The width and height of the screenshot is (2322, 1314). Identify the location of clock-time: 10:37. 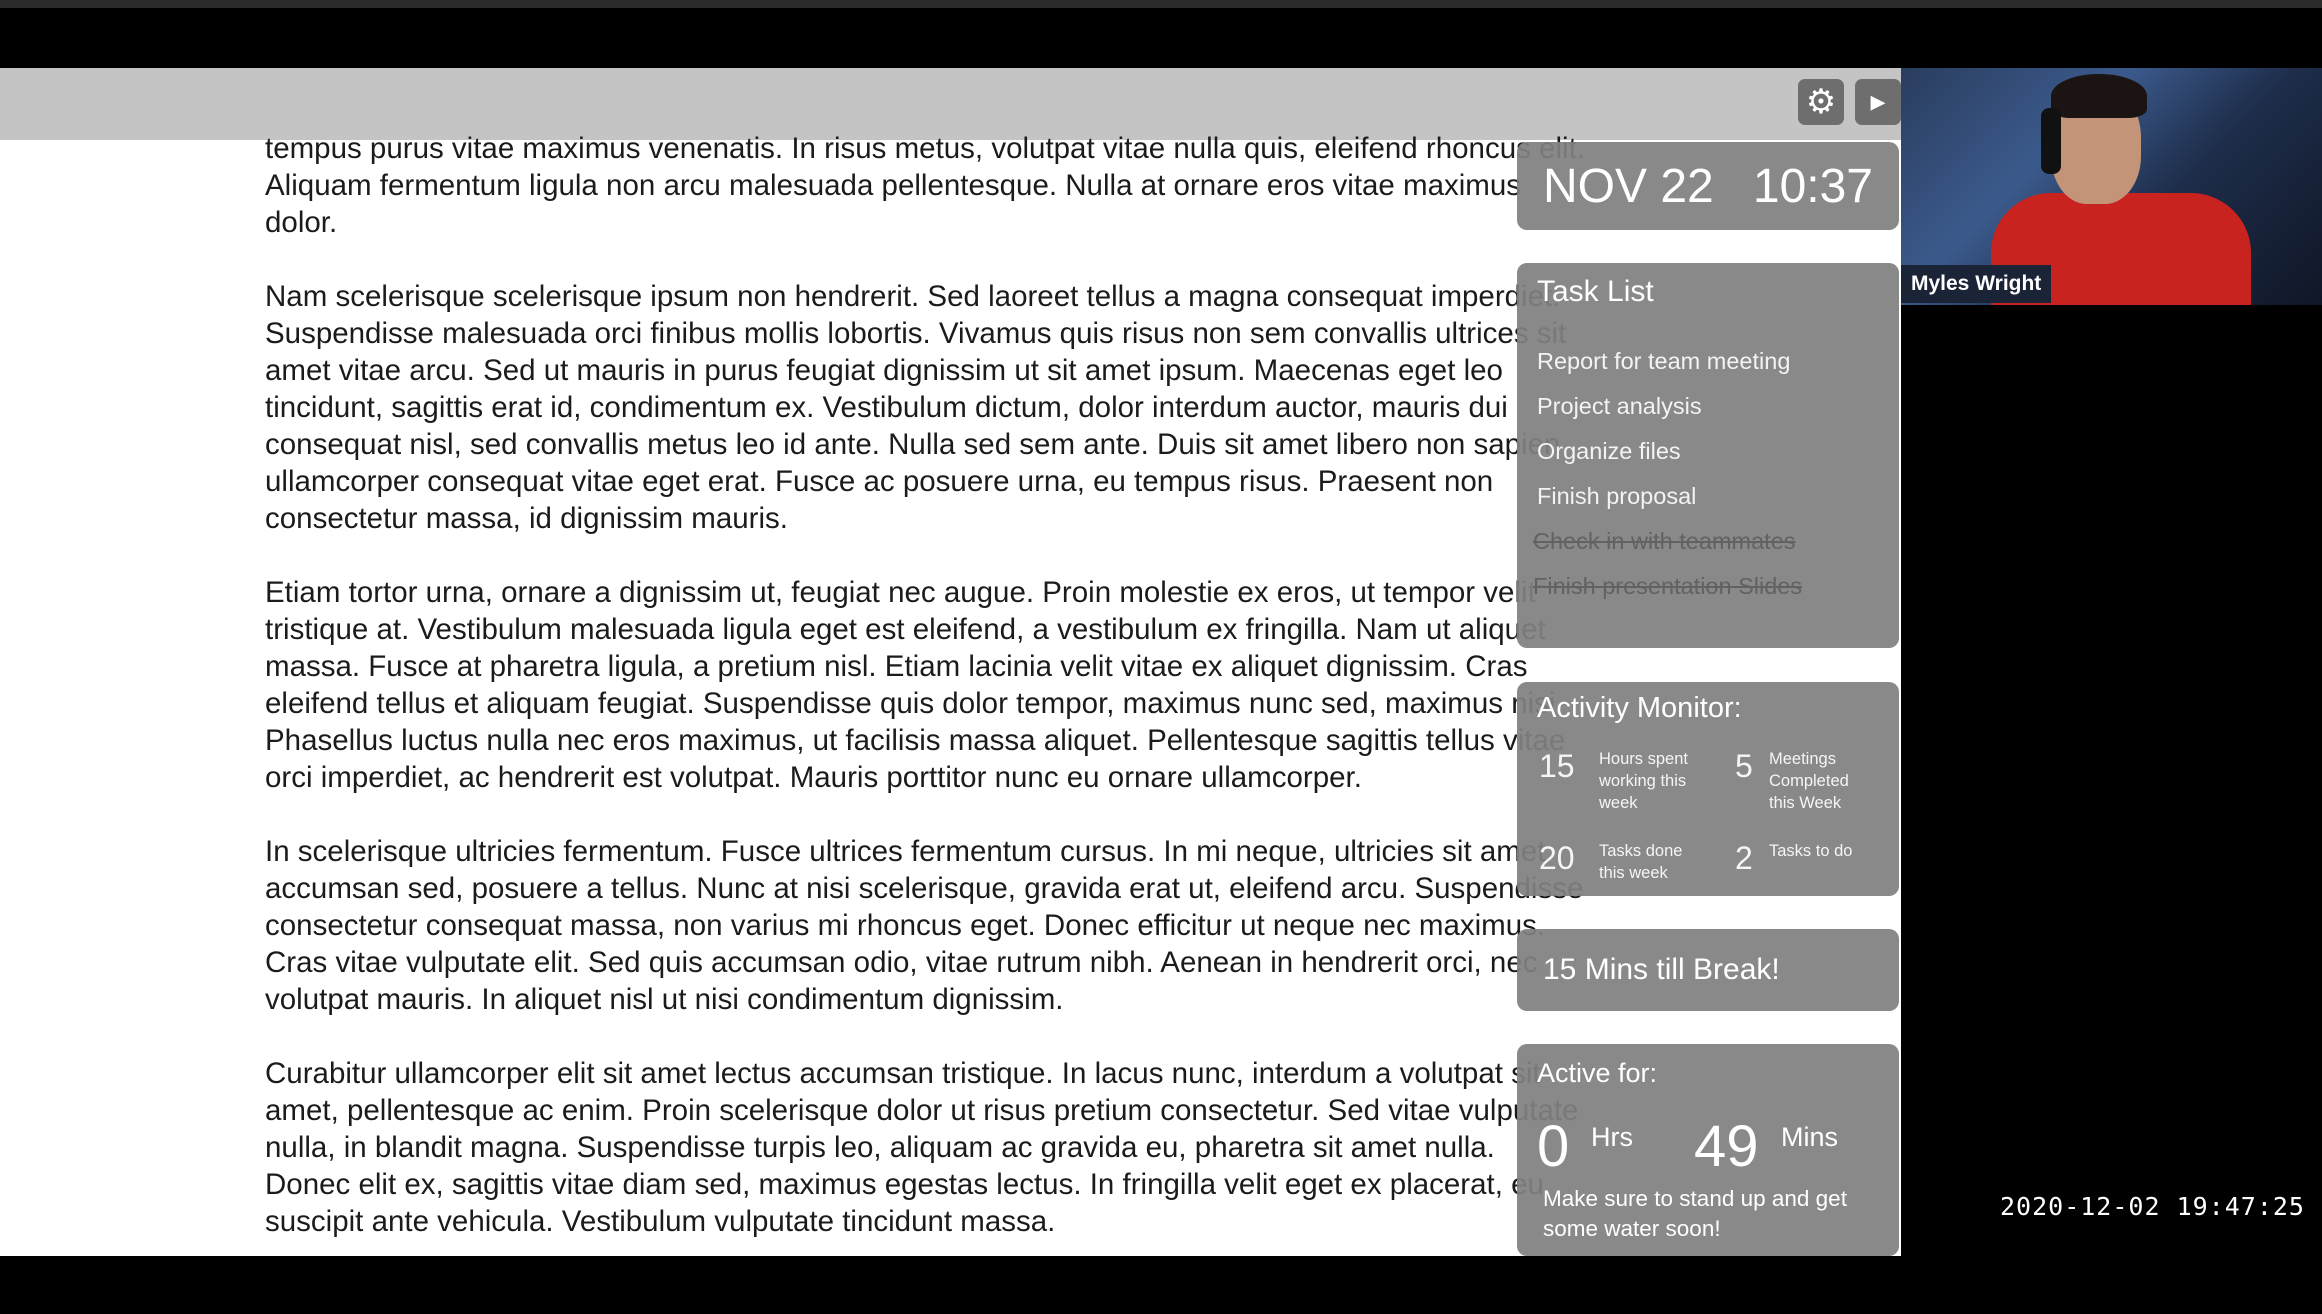
(1812, 186).